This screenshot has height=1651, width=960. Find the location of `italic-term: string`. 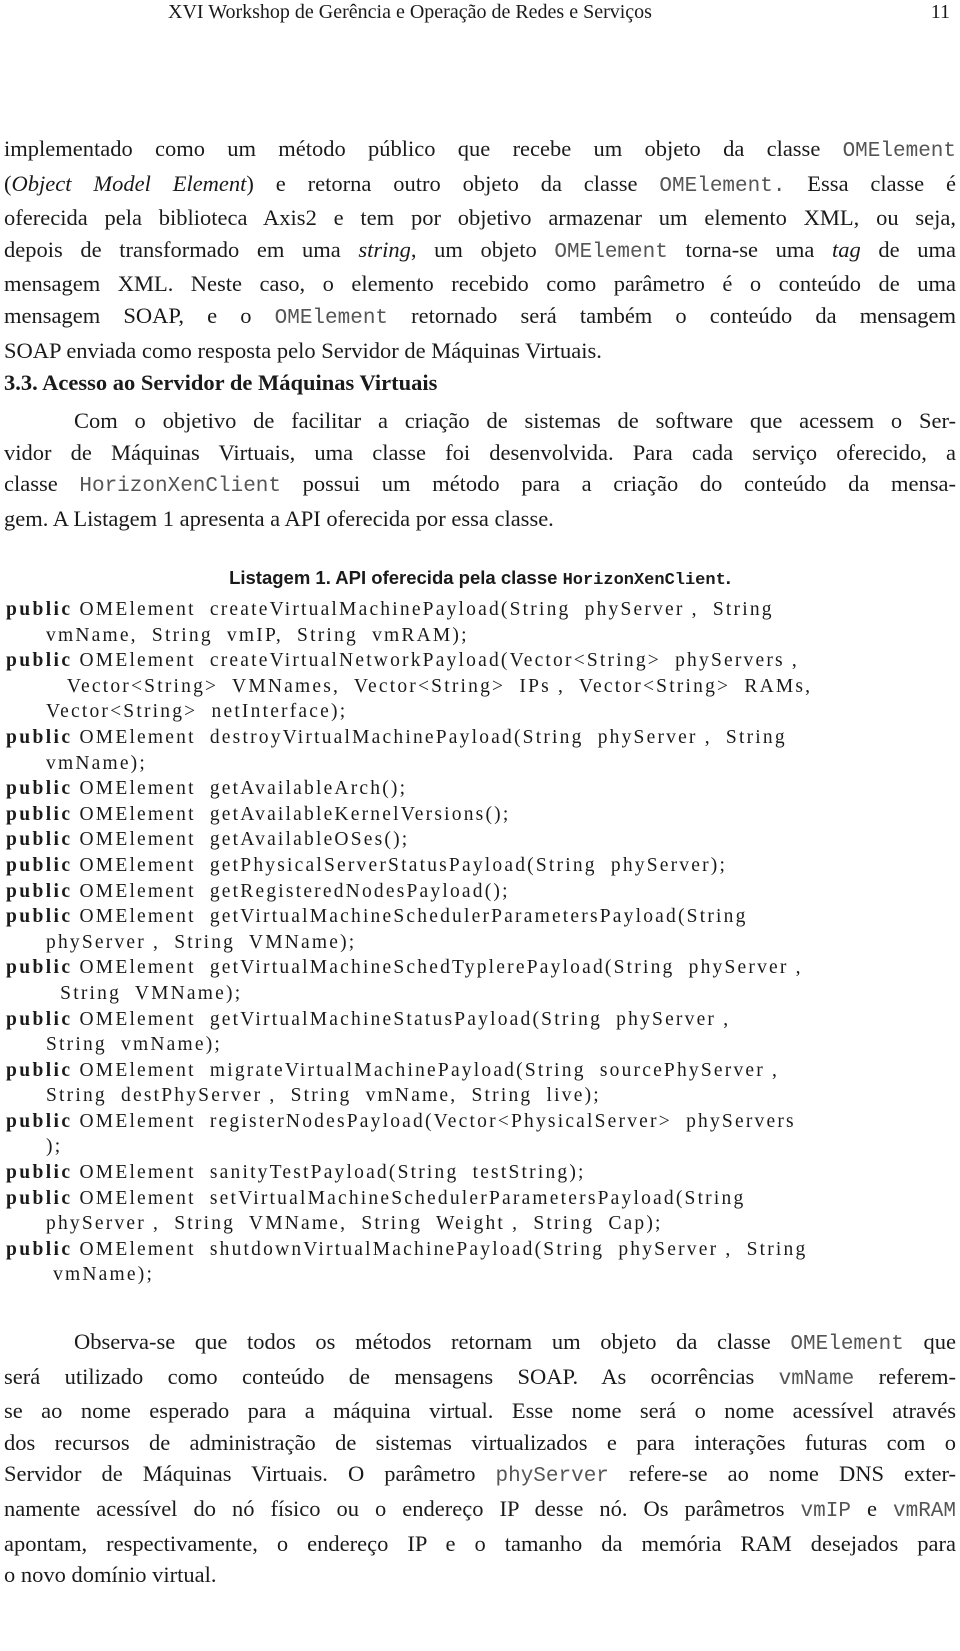

italic-term: string is located at coordinates (384, 249).